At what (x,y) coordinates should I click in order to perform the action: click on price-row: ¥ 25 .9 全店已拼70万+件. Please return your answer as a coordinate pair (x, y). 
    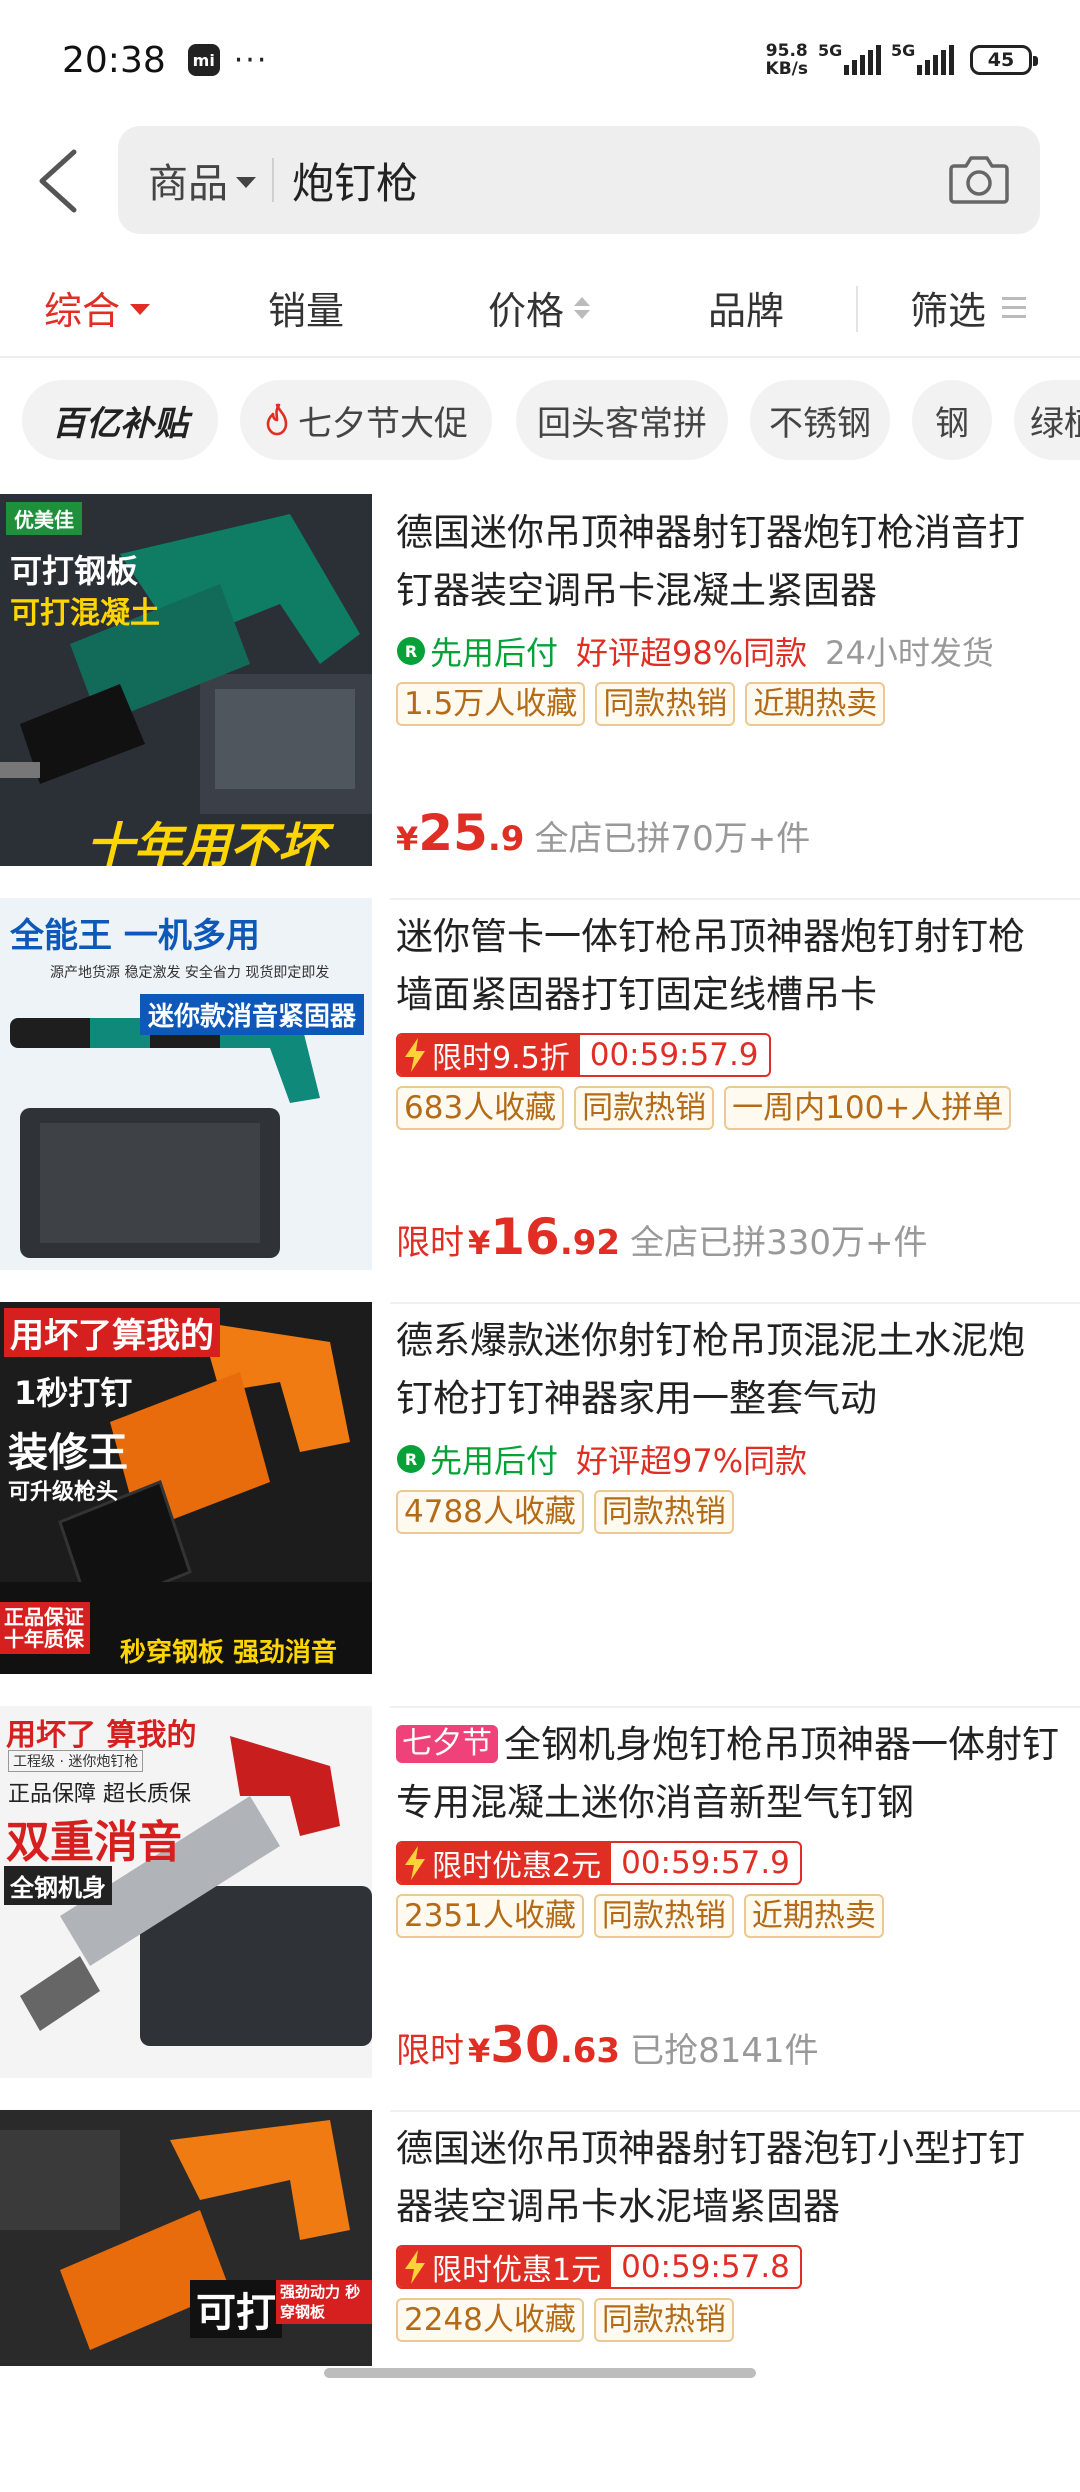
    Looking at the image, I should click on (603, 833).